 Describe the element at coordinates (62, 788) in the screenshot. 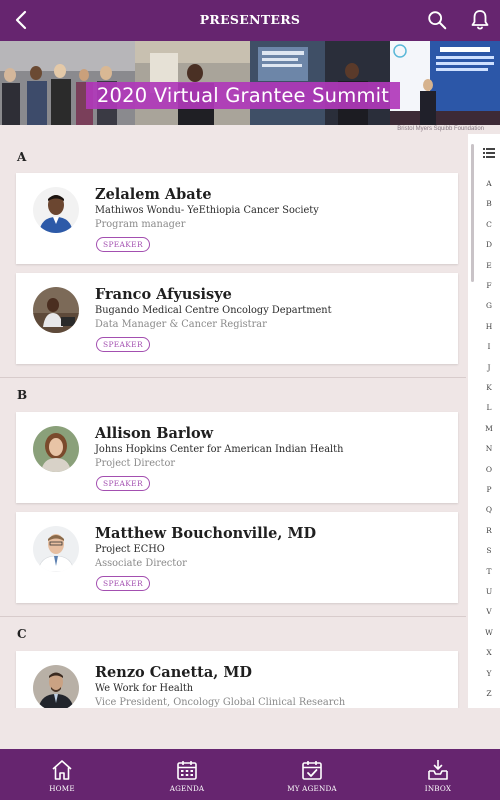

I see `nav-home-label: HOME` at that location.